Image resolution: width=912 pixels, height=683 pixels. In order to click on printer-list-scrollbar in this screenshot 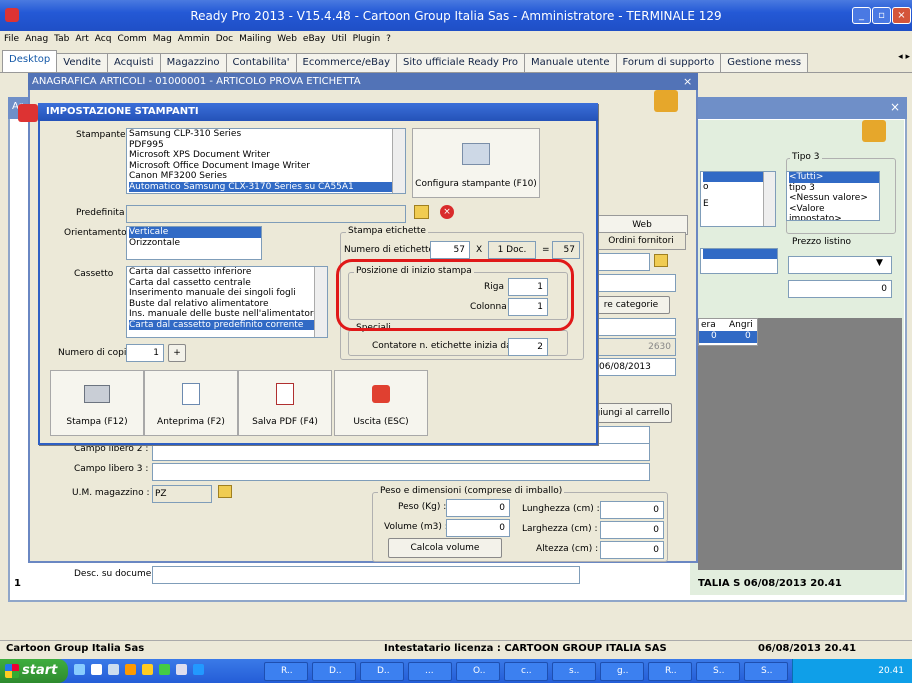, I will do `click(398, 161)`.